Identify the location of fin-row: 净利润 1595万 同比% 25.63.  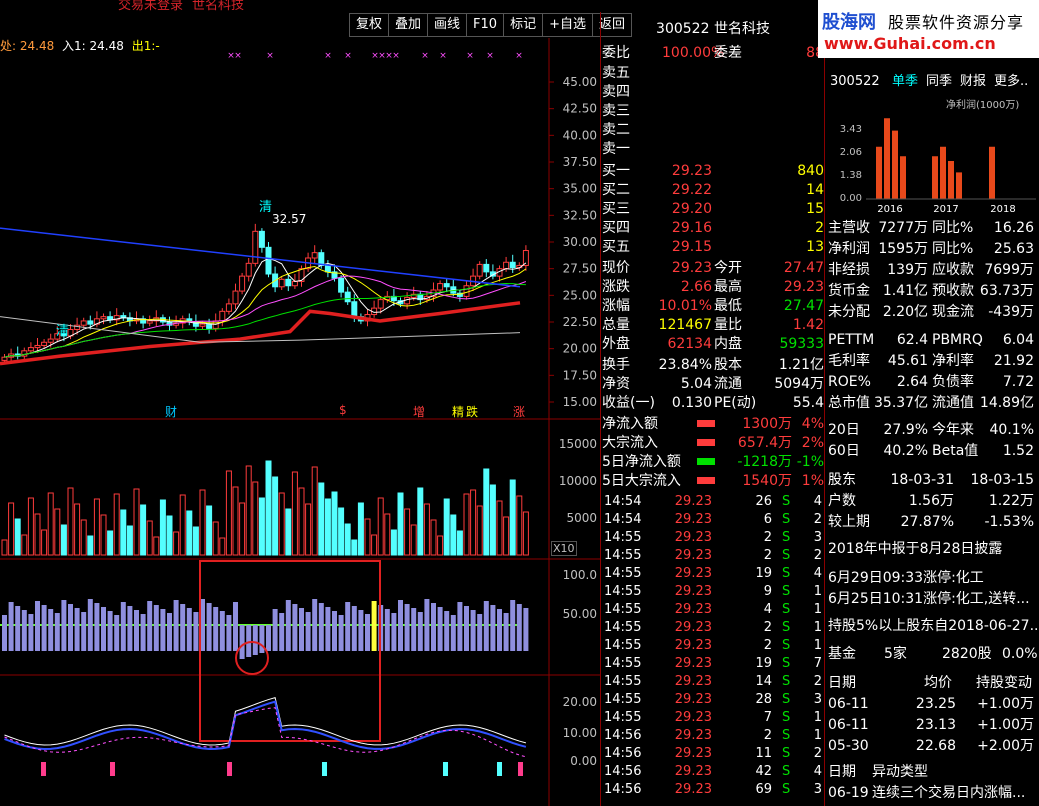
(932, 249).